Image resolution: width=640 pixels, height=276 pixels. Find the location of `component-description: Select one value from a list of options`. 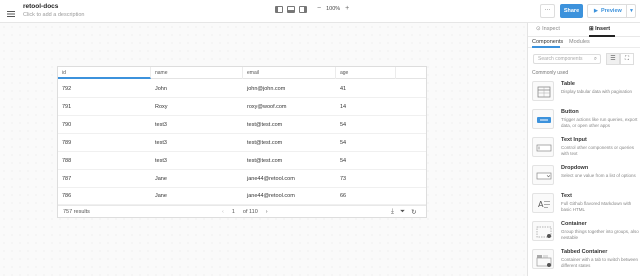

component-description: Select one value from a list of options is located at coordinates (598, 175).